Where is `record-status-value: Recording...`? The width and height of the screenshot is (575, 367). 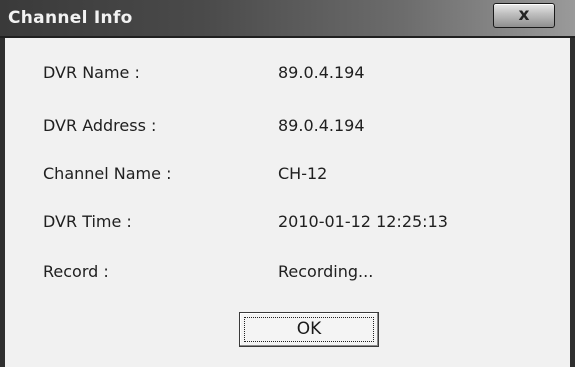
record-status-value: Recording... is located at coordinates (326, 271).